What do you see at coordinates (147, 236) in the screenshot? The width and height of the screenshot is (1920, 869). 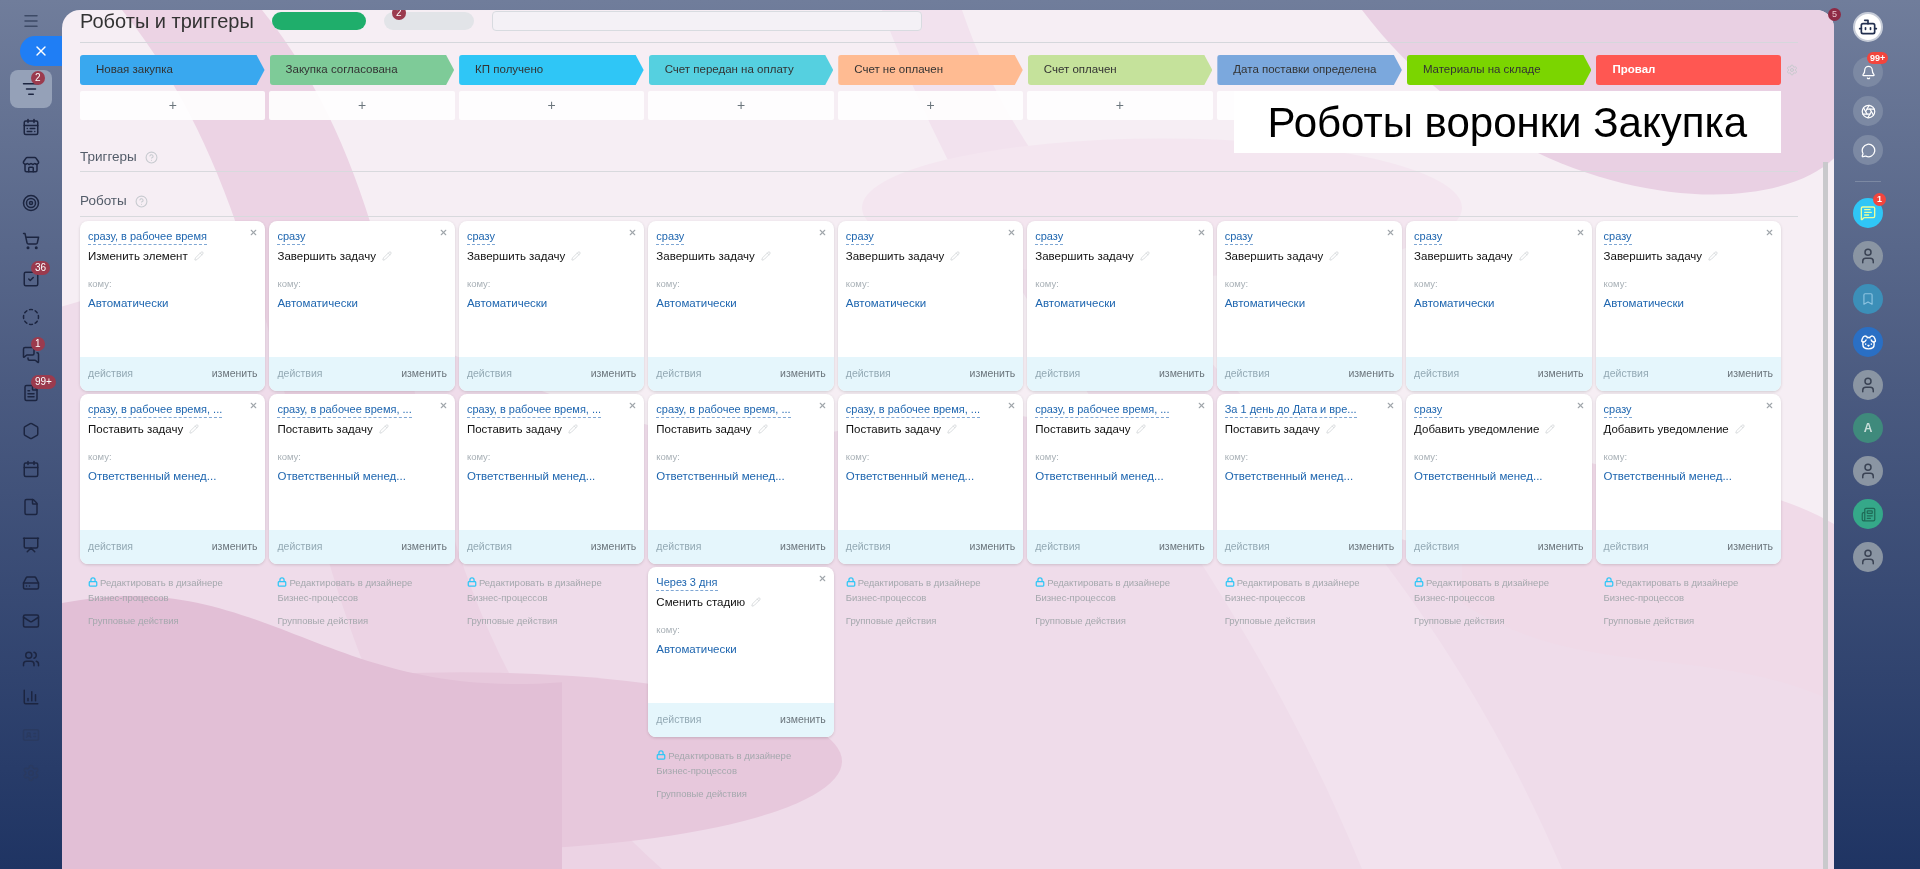 I see `delay-link: сразу, в рабочее время` at bounding box center [147, 236].